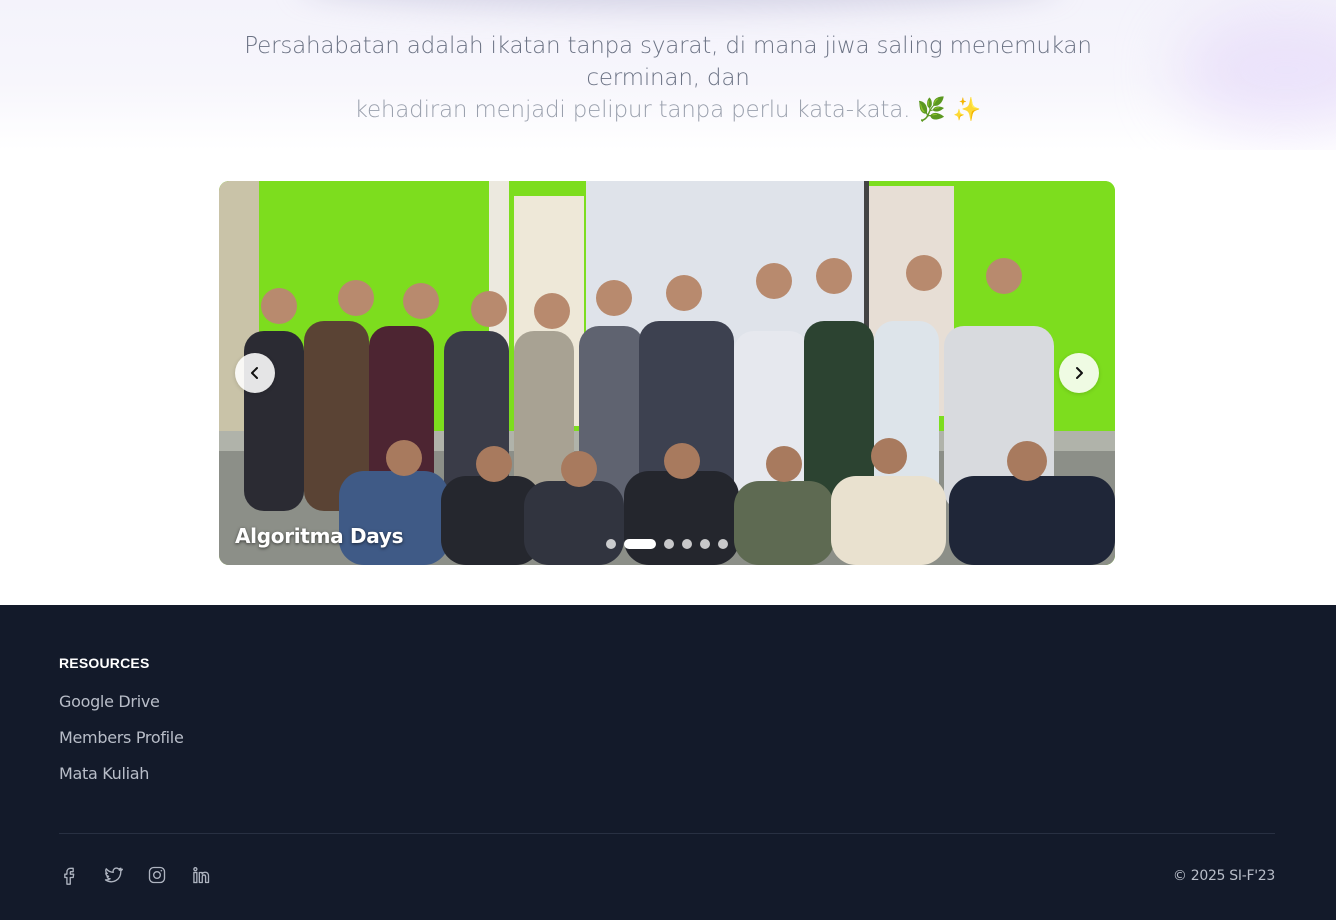  I want to click on mata-kuliah-link: Mata Kuliah, so click(104, 773).